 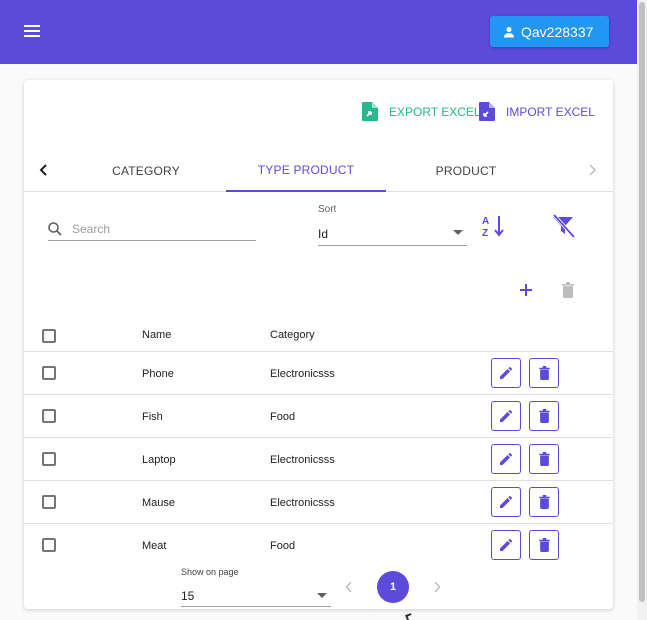 I want to click on cell-name: Fish, so click(x=152, y=417).